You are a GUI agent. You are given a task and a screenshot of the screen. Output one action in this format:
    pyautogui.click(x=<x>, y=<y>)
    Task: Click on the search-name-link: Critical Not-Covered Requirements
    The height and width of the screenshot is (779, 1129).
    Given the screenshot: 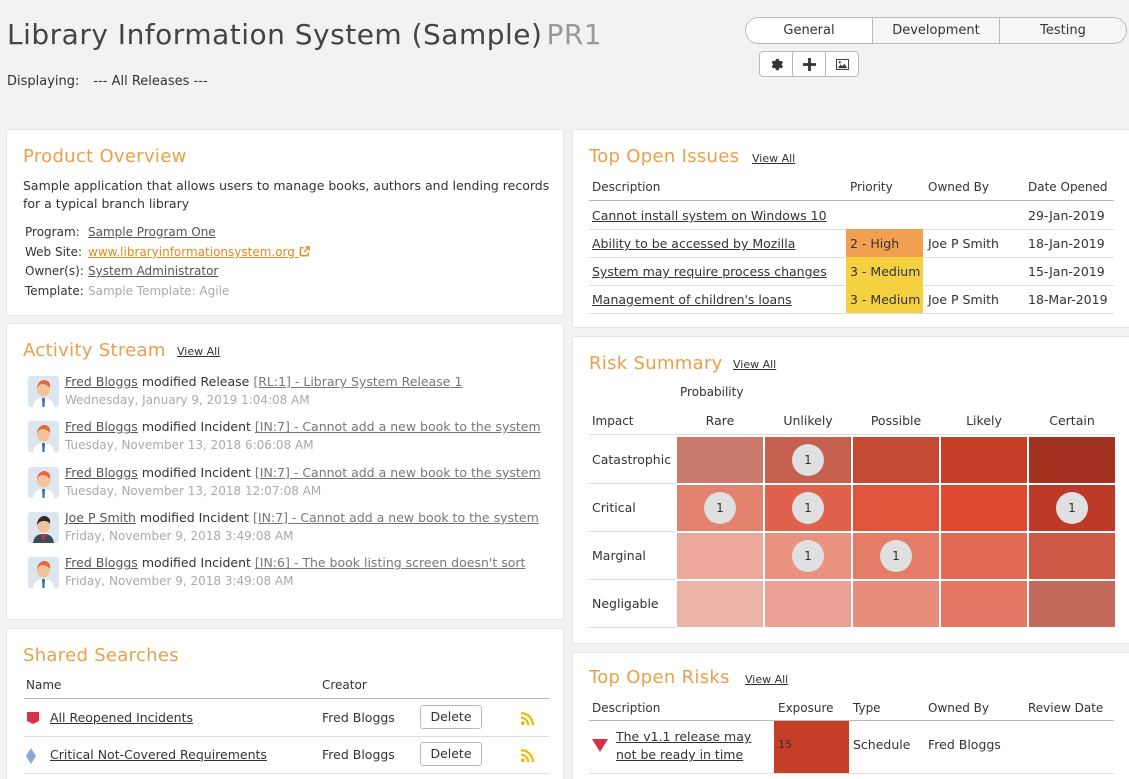 What is the action you would take?
    pyautogui.click(x=158, y=754)
    